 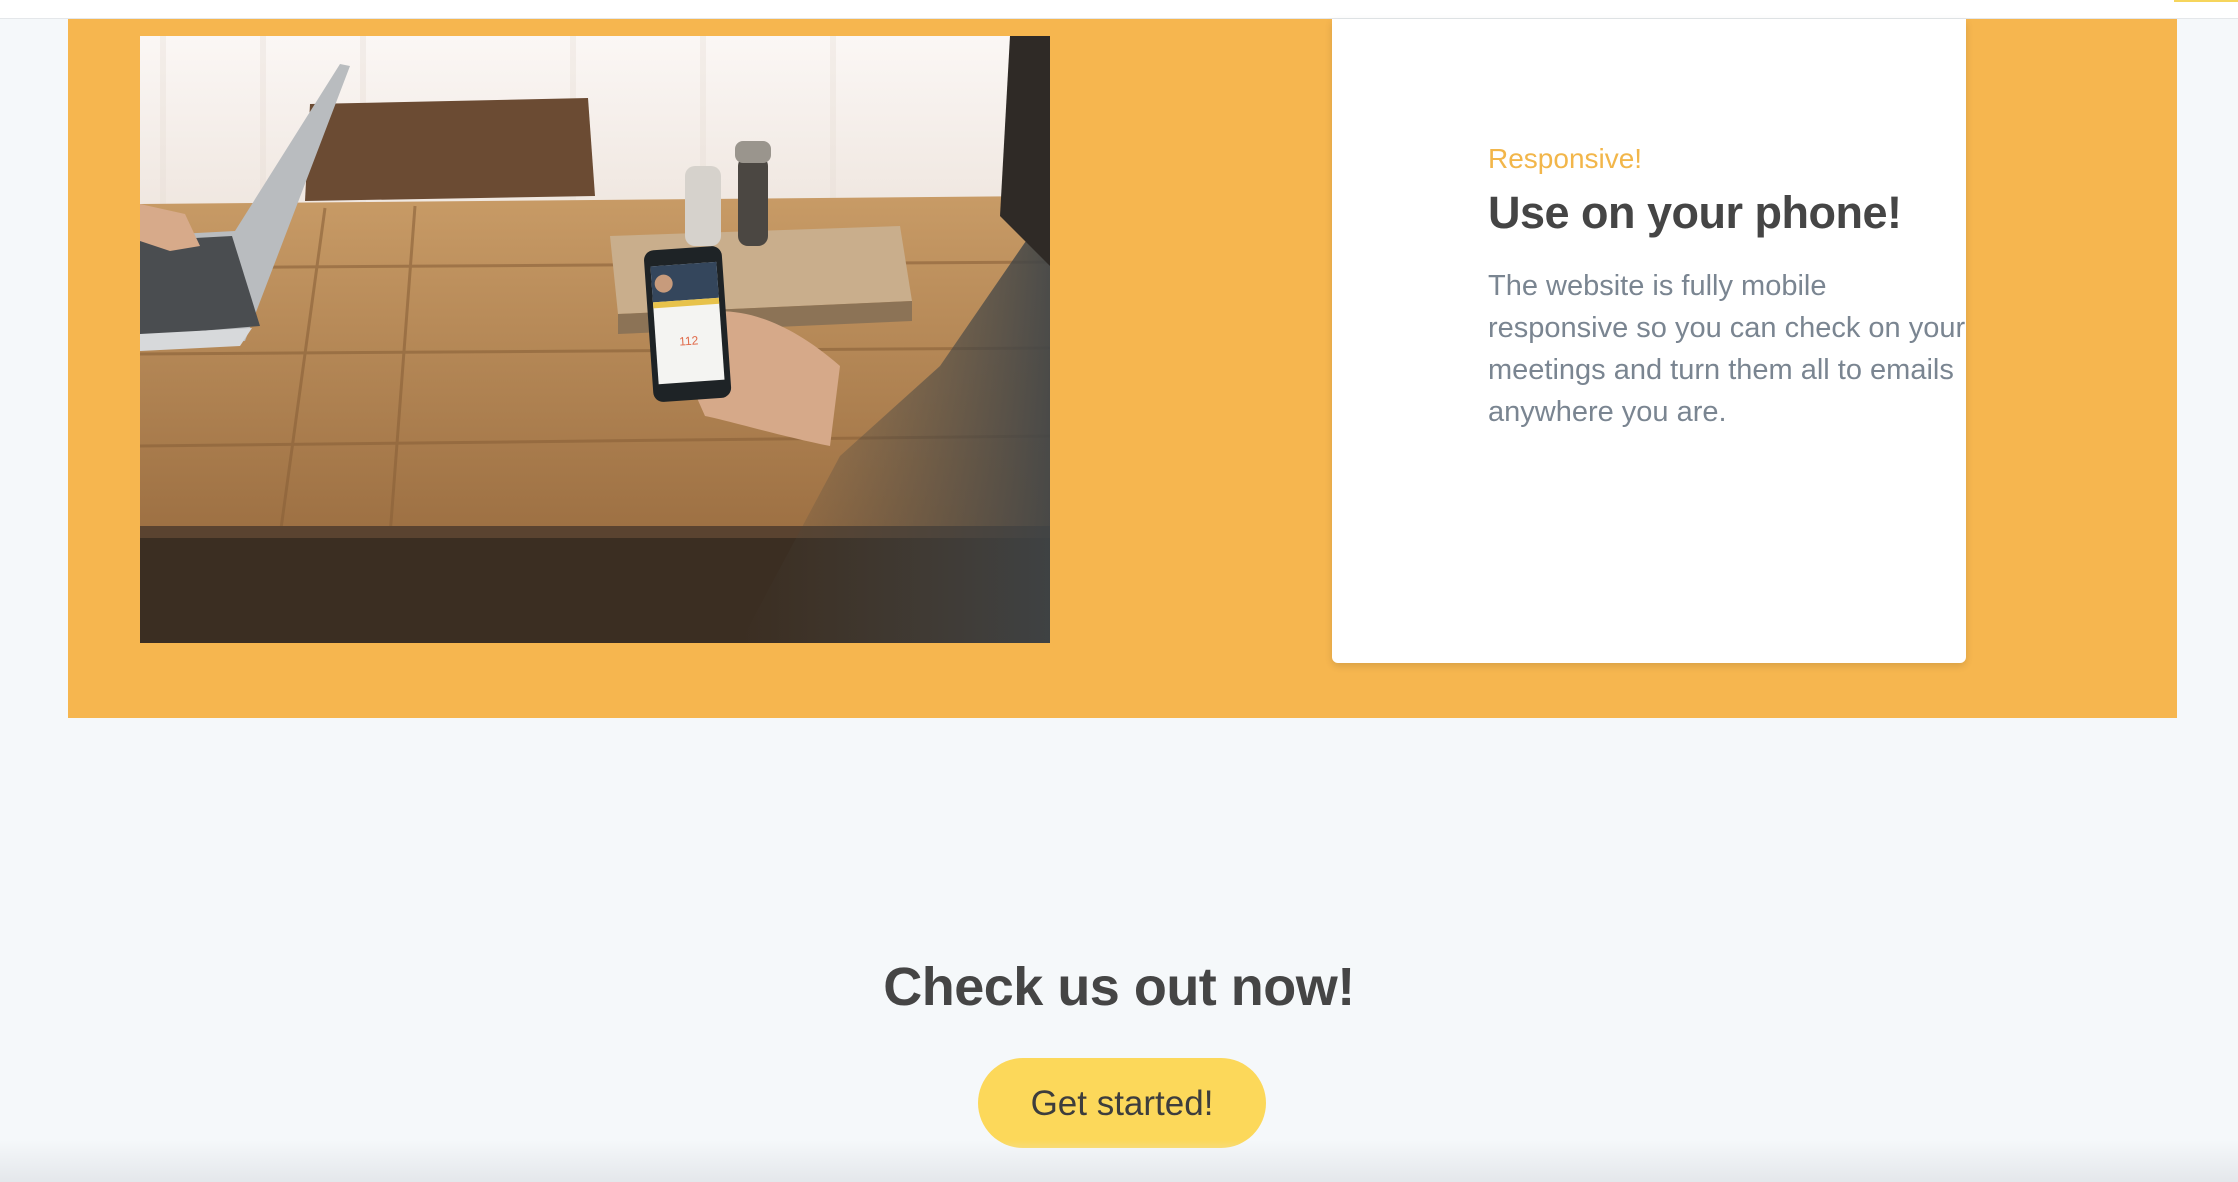 What do you see at coordinates (2206, 1) in the screenshot?
I see `nav-accent-strip` at bounding box center [2206, 1].